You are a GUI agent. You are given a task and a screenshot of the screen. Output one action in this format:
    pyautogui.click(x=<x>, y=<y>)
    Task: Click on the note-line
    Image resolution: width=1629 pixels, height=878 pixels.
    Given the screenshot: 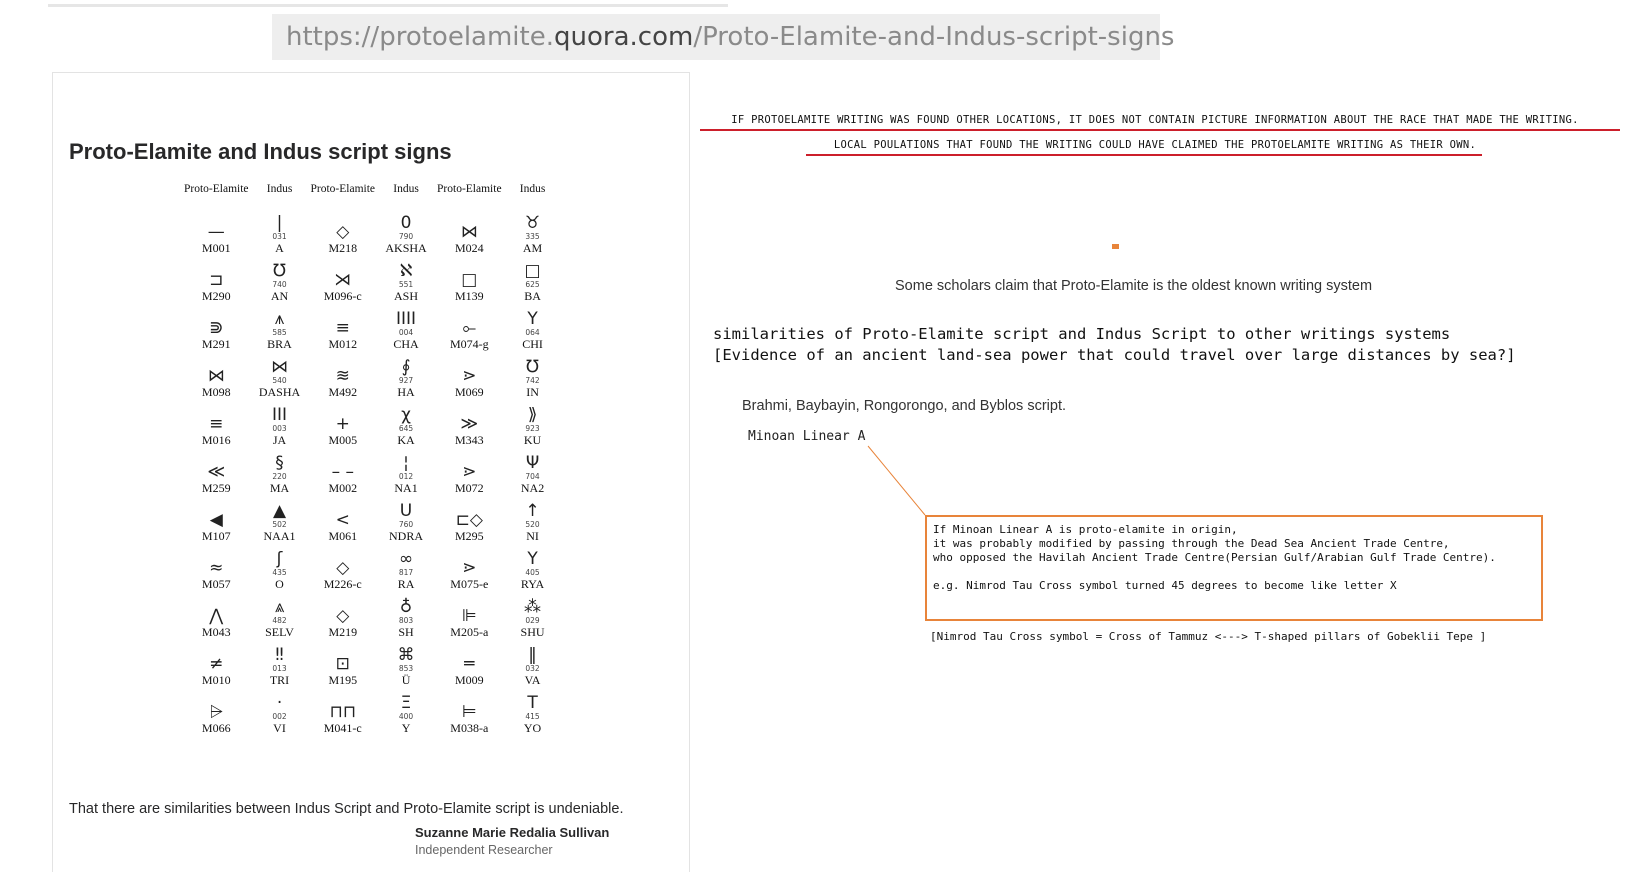 What is the action you would take?
    pyautogui.click(x=1214, y=572)
    